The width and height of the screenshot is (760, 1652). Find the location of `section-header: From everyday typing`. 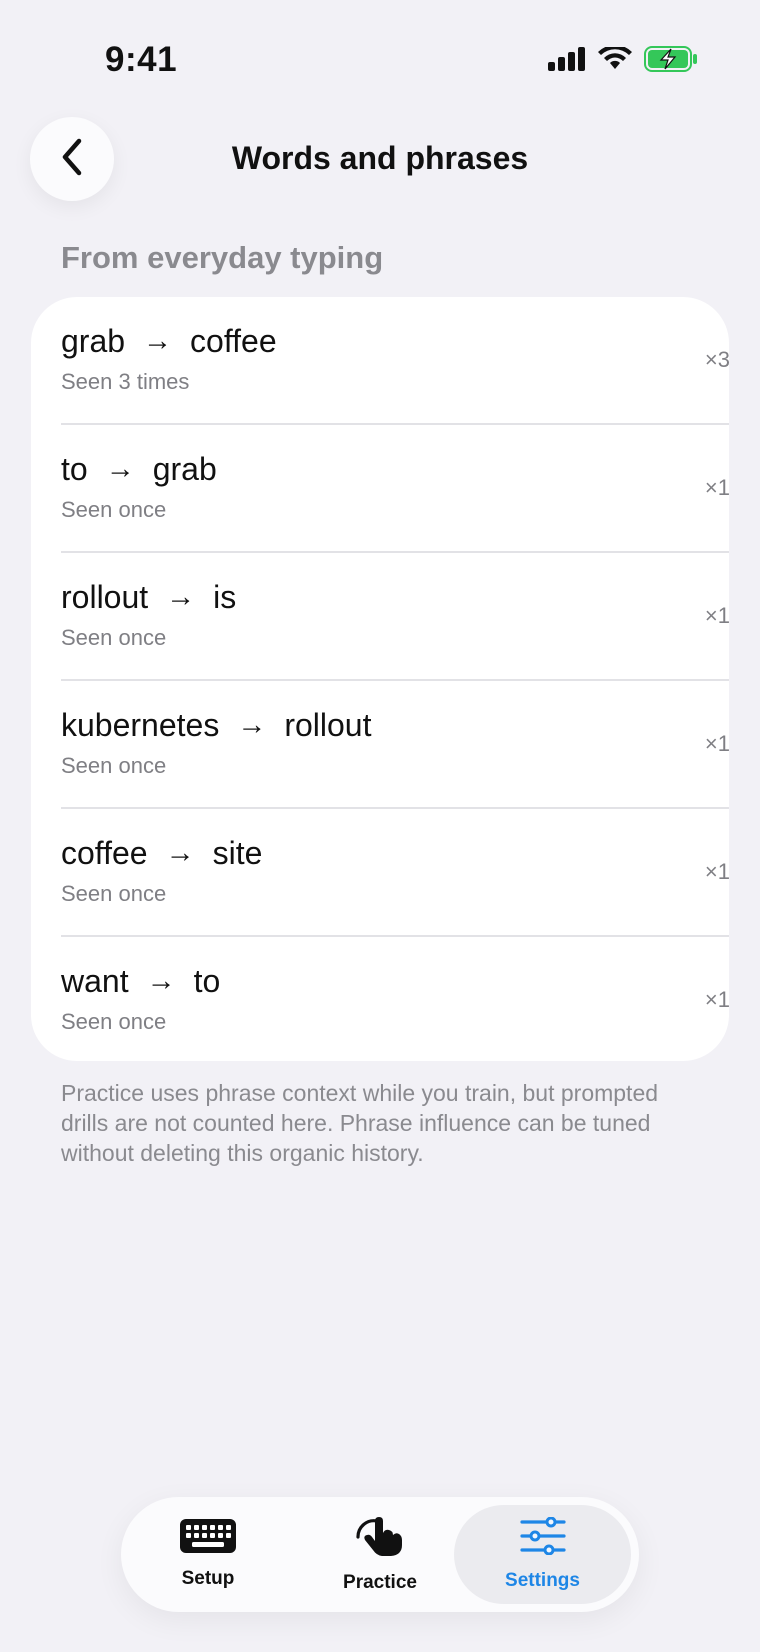

section-header: From everyday typing is located at coordinates (222, 257).